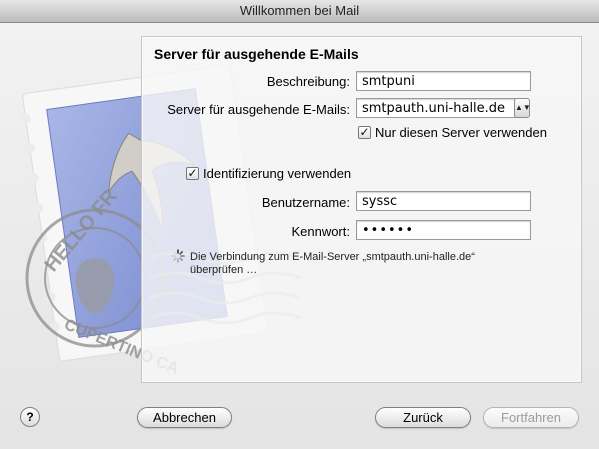 This screenshot has height=449, width=599. Describe the element at coordinates (364, 132) in the screenshot. I see `only-server-checkbox: ✓` at that location.